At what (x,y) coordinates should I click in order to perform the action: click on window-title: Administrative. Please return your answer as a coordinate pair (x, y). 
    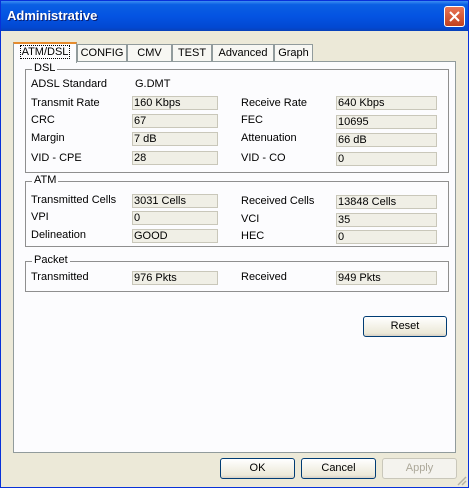
    Looking at the image, I should click on (52, 15).